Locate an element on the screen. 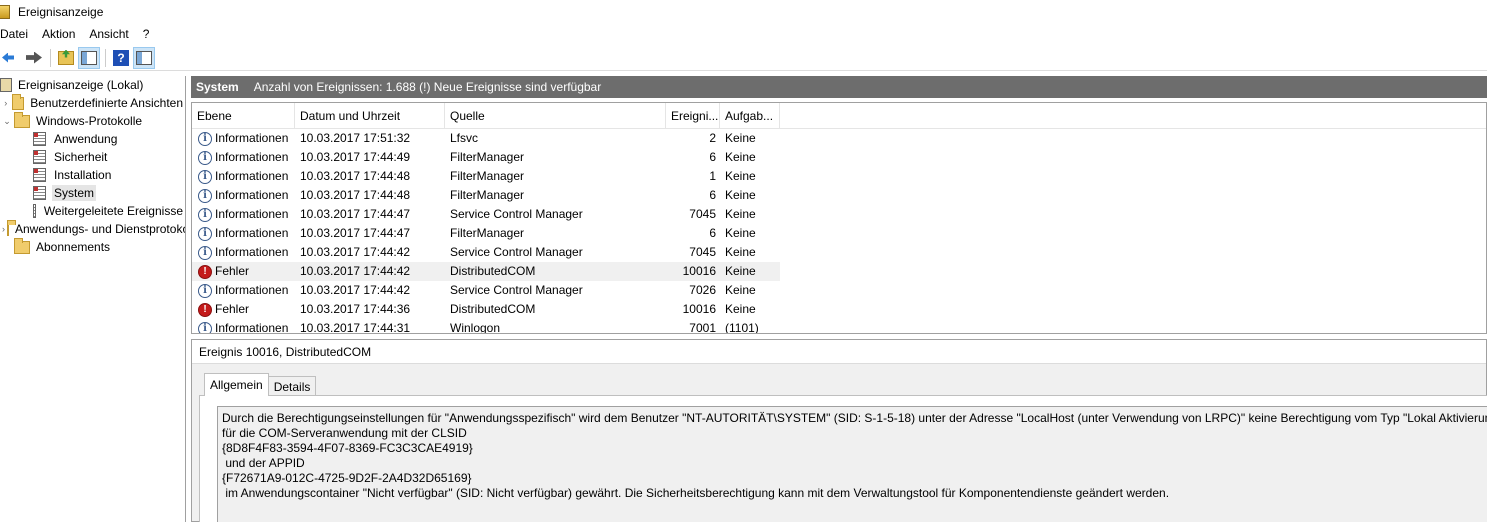  action-pane-button is located at coordinates (144, 57).